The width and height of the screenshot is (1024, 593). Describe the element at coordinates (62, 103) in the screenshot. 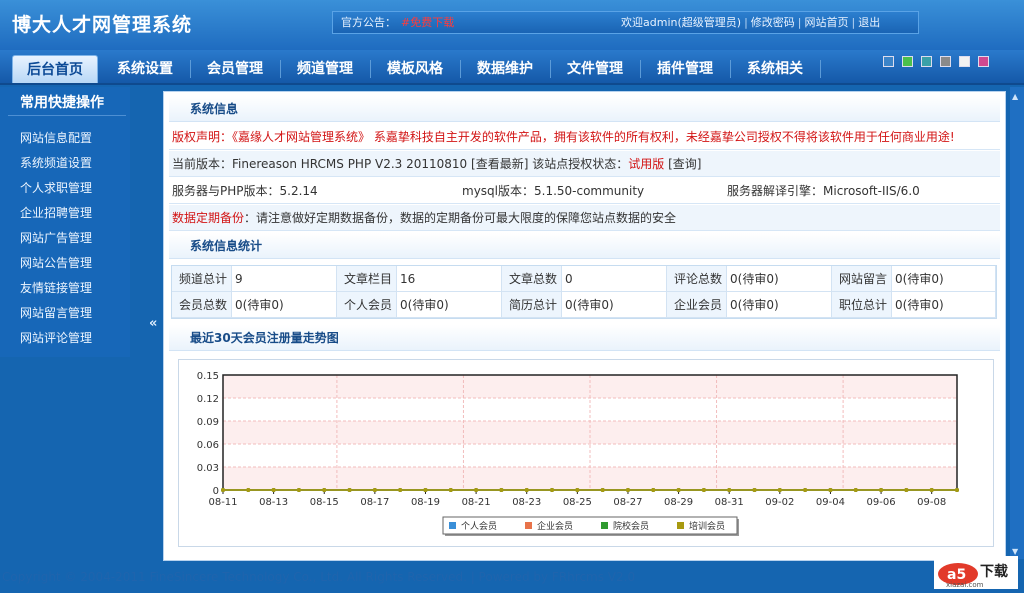

I see `sidebar-title: 常用快捷操作` at that location.